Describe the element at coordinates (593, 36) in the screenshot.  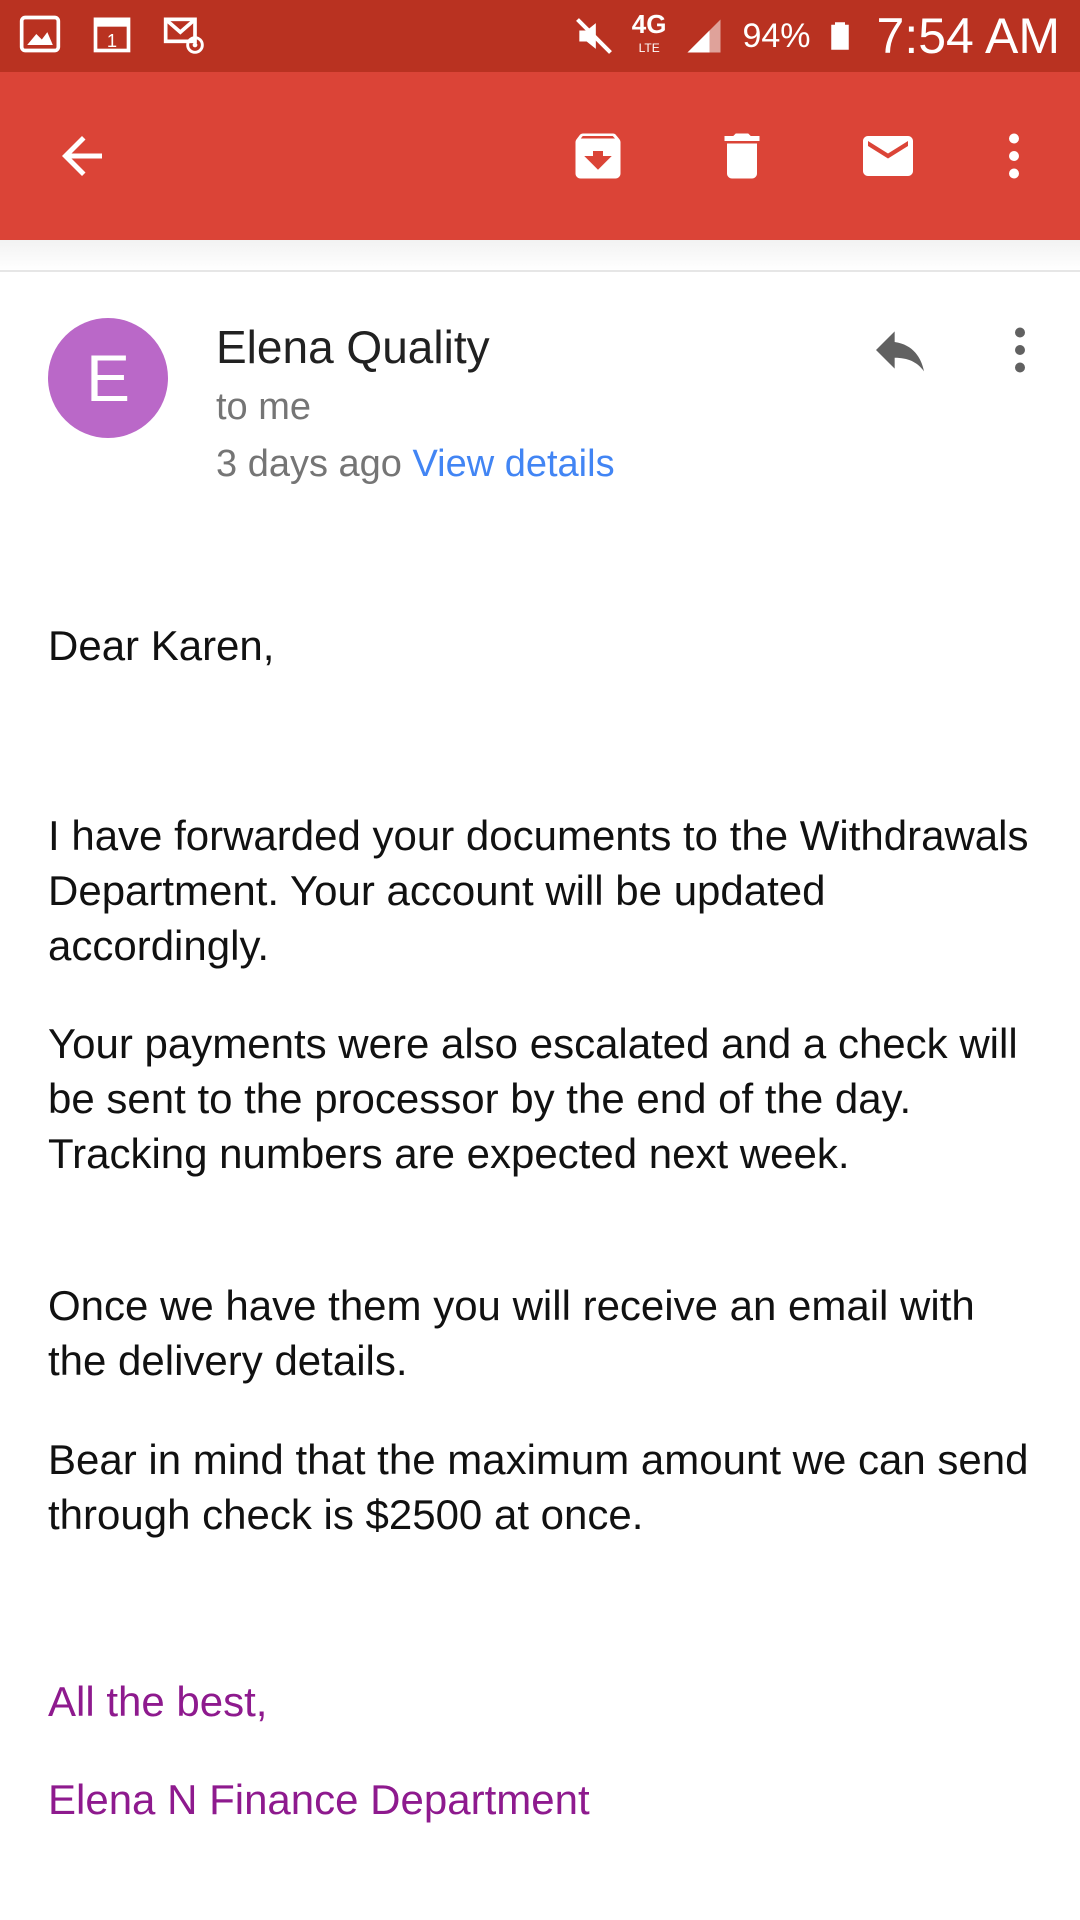
I see `mute-icon` at that location.